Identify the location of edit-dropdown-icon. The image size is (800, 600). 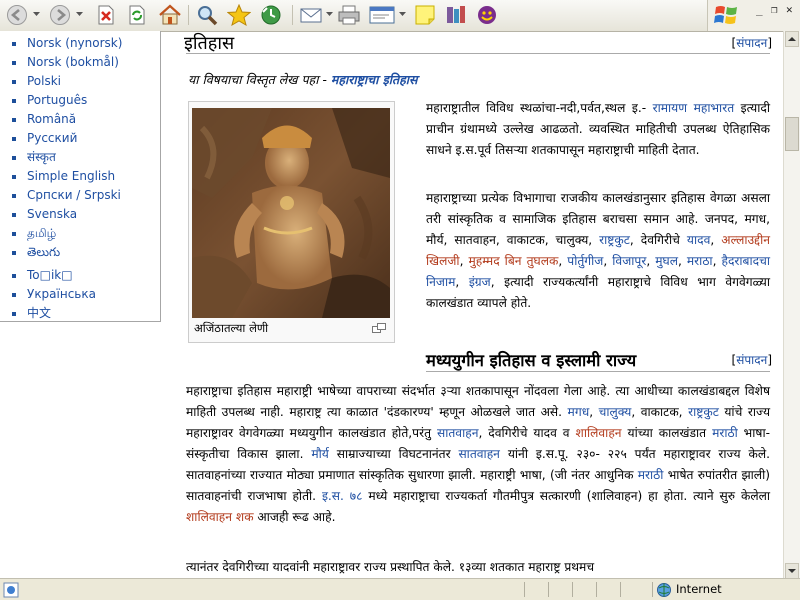
(402, 14).